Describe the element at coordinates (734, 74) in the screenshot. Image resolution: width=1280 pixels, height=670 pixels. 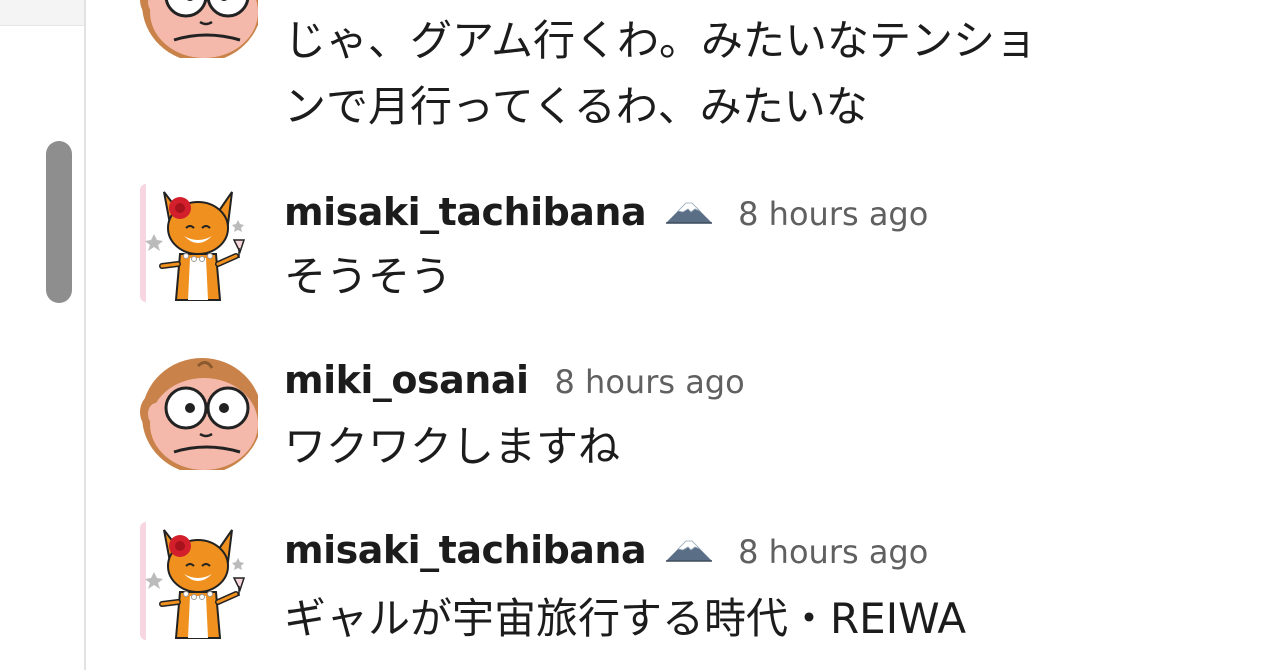
I see `message-text: じゃ、グアム行くわ。みたいなテンショ ンで月行ってくるわ、みたいな` at that location.